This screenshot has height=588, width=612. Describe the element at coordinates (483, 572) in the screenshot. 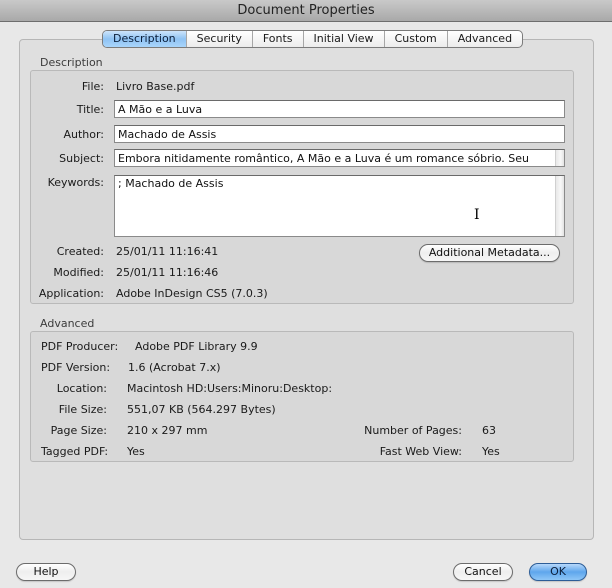

I see `cancel-button: Cancel` at that location.